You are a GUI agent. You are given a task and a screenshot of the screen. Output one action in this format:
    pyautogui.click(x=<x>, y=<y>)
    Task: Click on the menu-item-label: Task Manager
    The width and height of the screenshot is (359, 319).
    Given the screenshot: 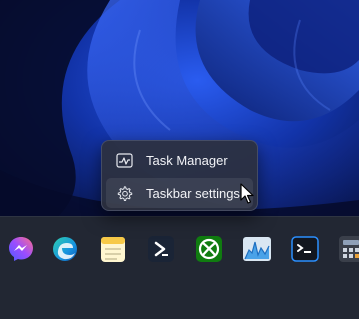 What is the action you would take?
    pyautogui.click(x=187, y=160)
    